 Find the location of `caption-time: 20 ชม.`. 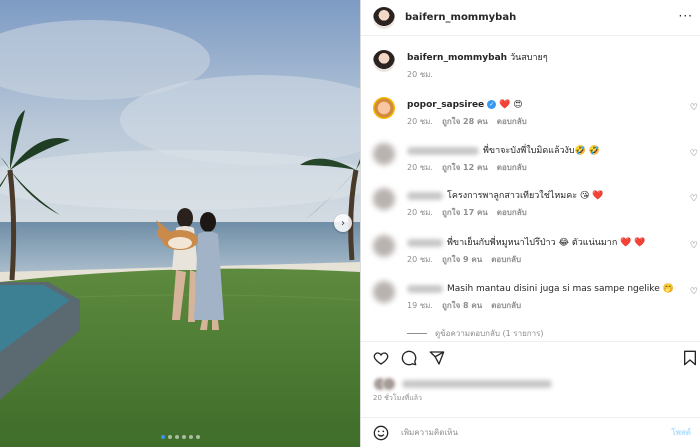

caption-time: 20 ชม. is located at coordinates (420, 74).